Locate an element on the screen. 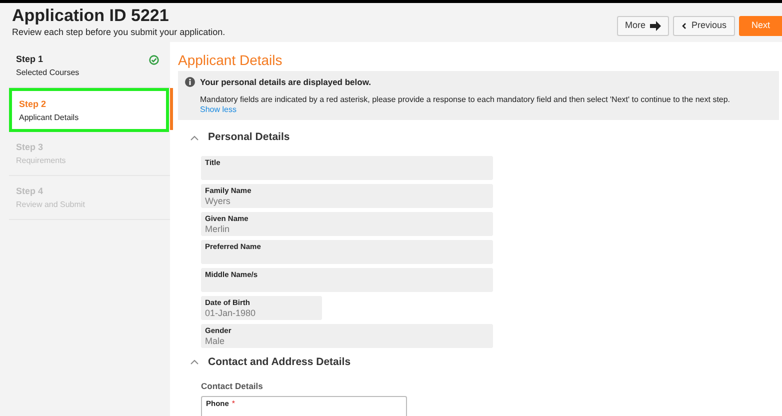  field-value: Merlin is located at coordinates (218, 229).